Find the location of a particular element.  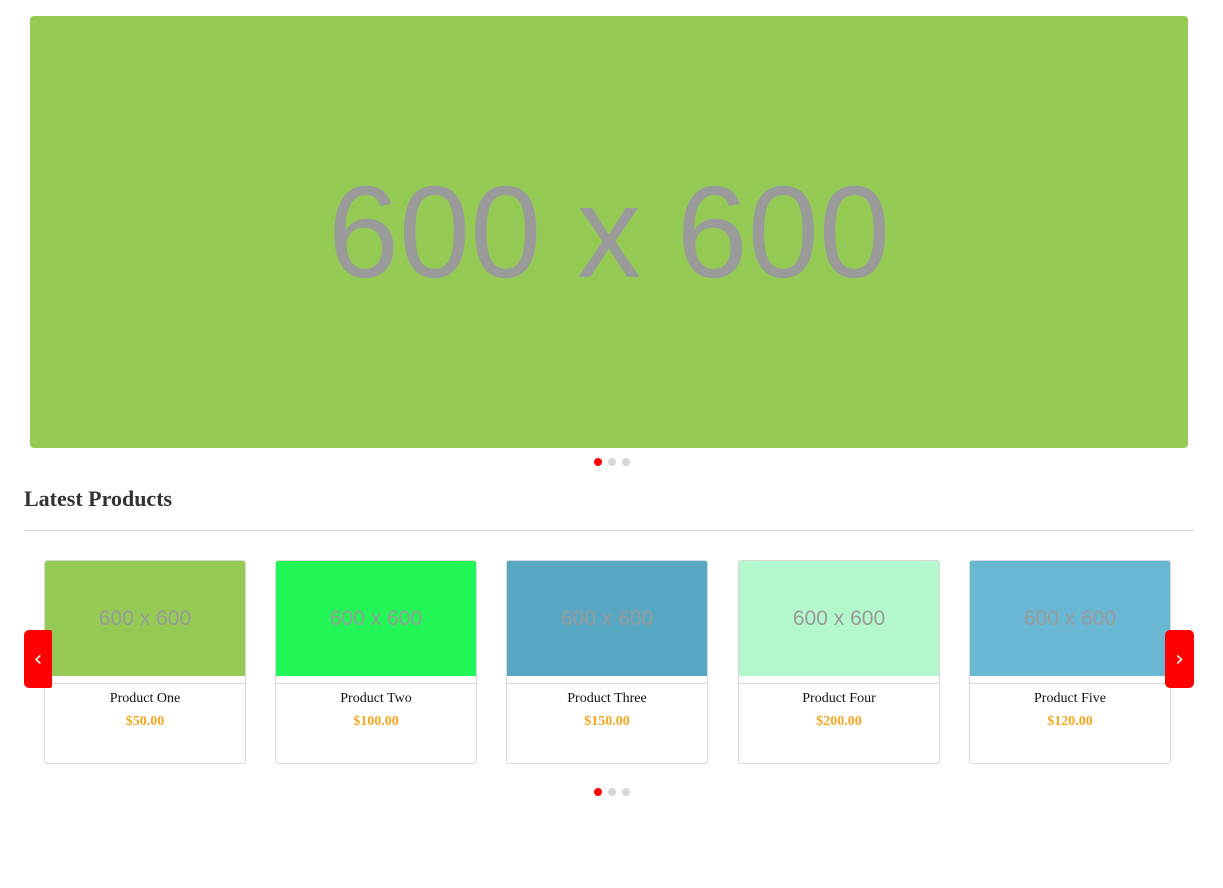

product-name: Product One is located at coordinates (145, 699).